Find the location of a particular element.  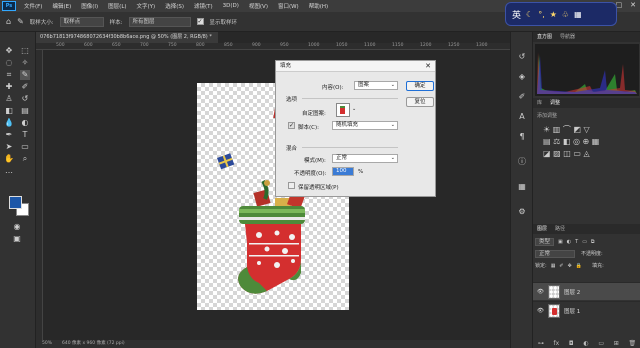

fx-icon: fx is located at coordinates (557, 343).